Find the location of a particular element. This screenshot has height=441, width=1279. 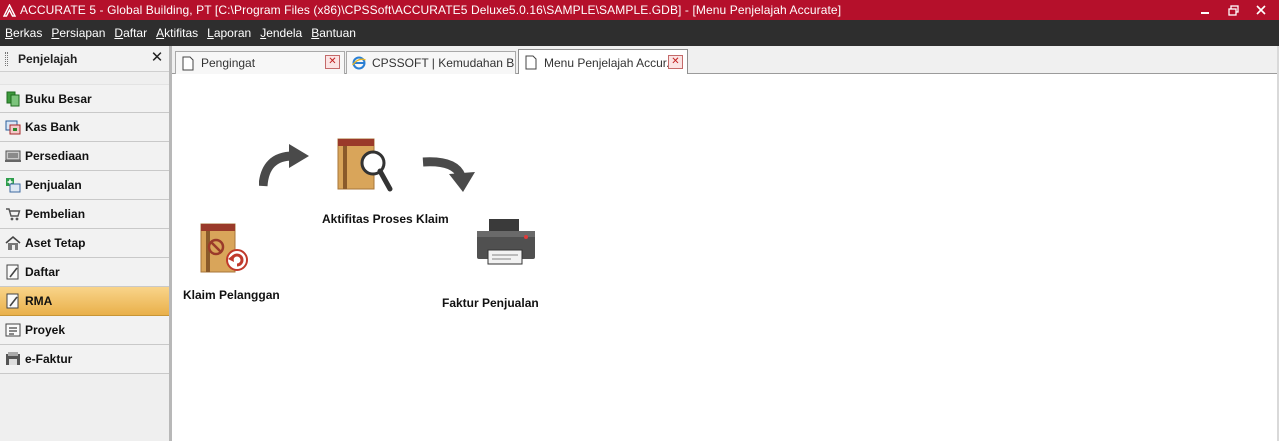

menu-bantuan: Bantuan is located at coordinates (333, 33).